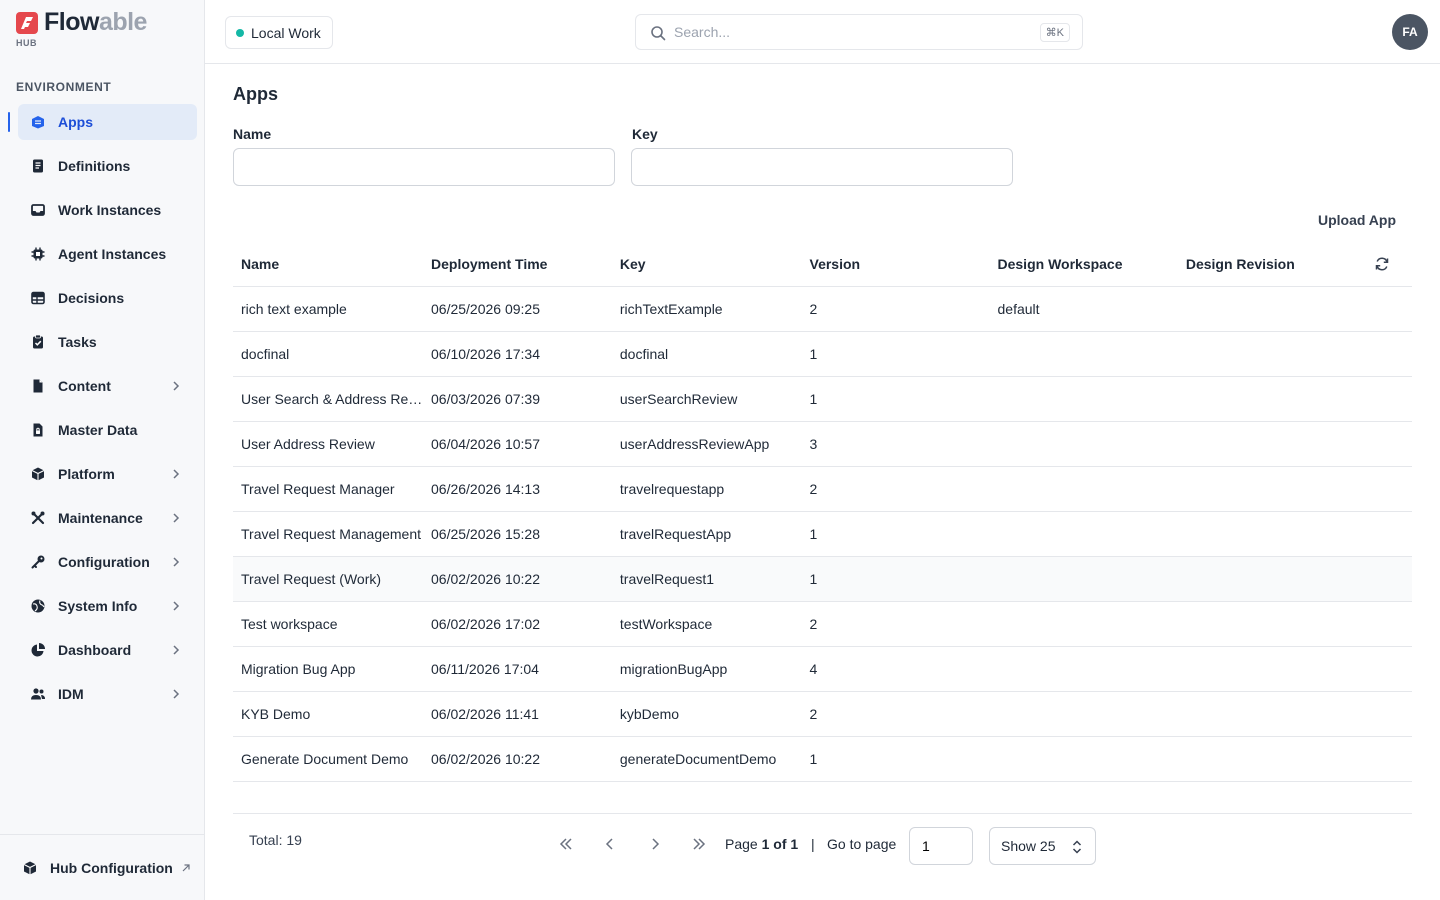 The width and height of the screenshot is (1440, 900). I want to click on apps-icon, so click(38, 122).